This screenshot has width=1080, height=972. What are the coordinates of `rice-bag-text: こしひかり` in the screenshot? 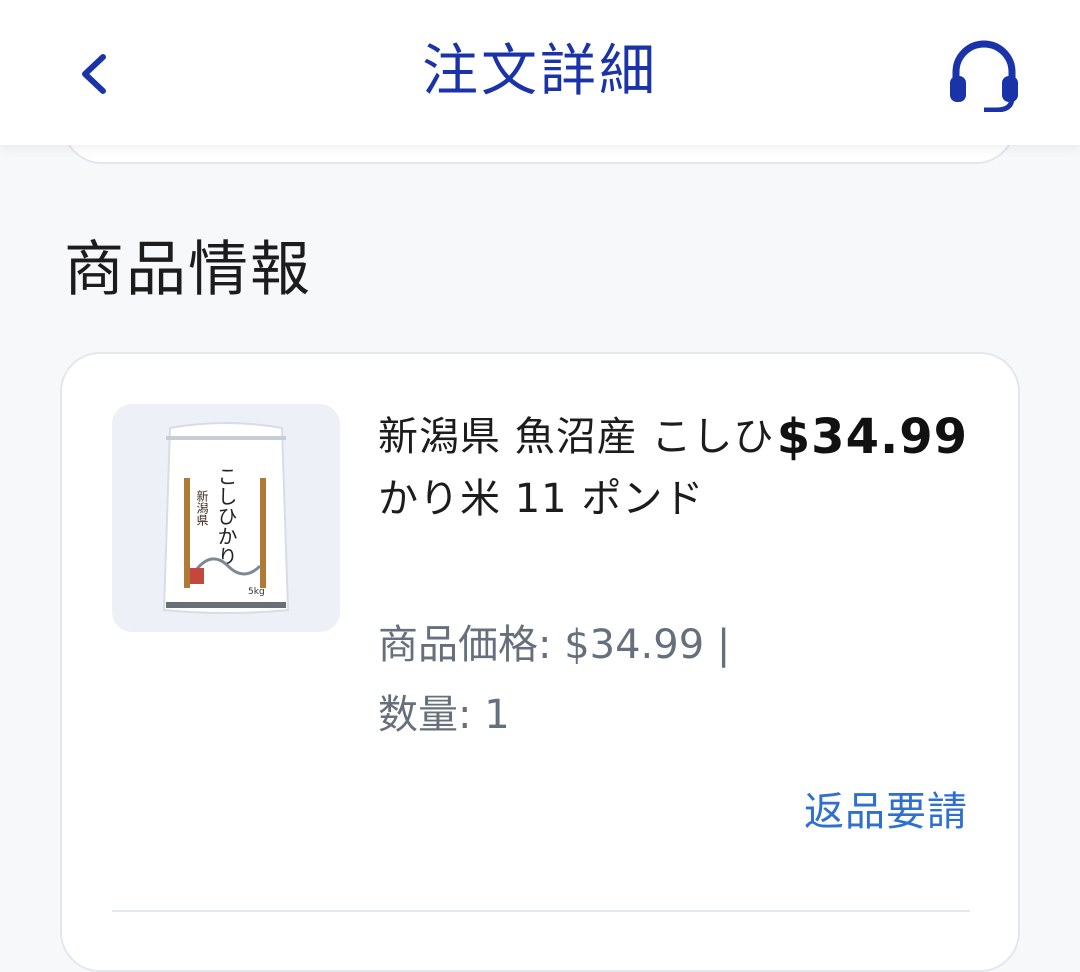 It's located at (226, 516).